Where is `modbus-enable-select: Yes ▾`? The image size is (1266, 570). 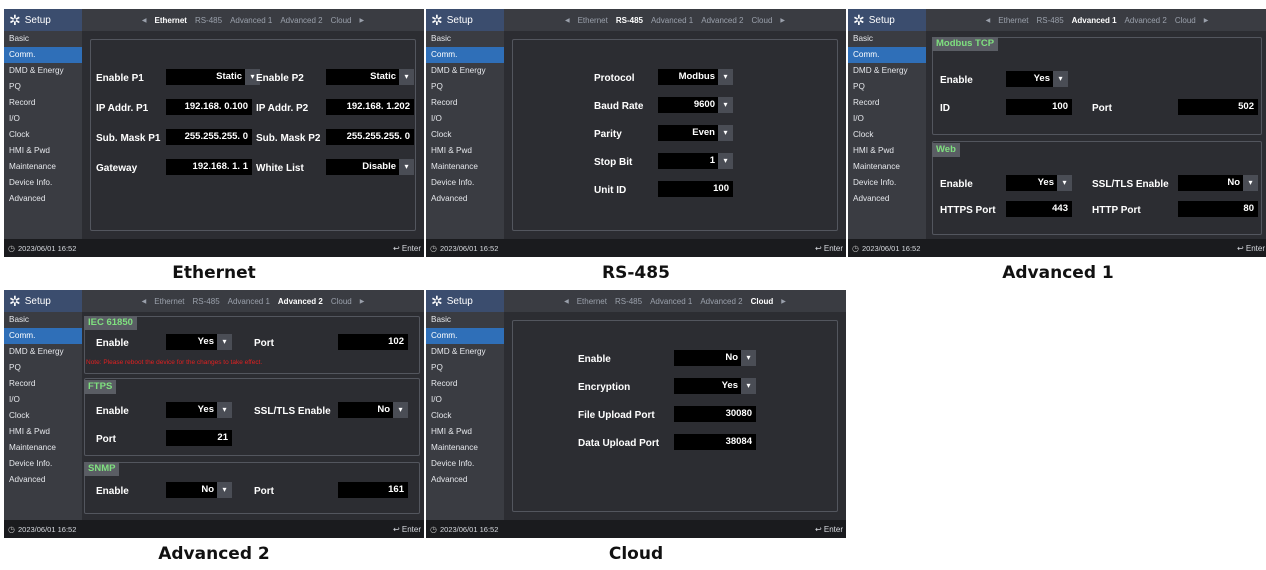 modbus-enable-select: Yes ▾ is located at coordinates (1037, 79).